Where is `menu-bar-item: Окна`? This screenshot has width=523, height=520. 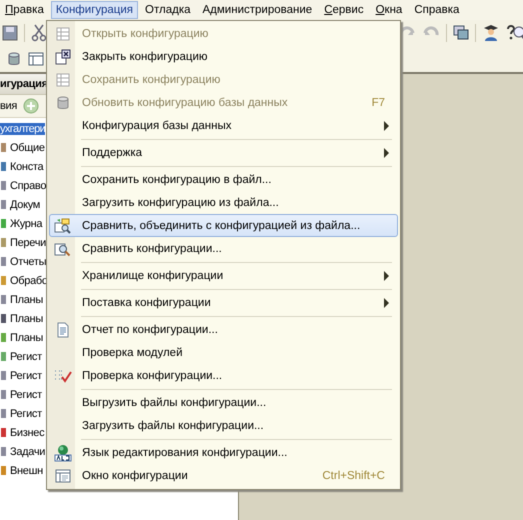
menu-bar-item: Окна is located at coordinates (389, 10).